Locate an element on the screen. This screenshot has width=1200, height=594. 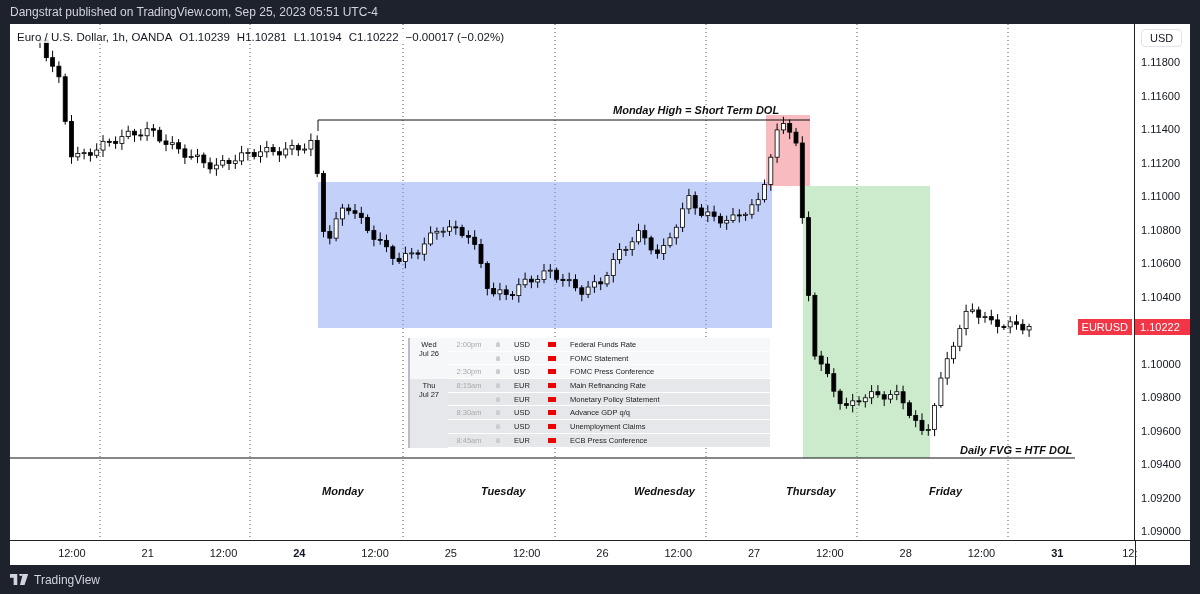
time-label: 27 is located at coordinates (754, 553).